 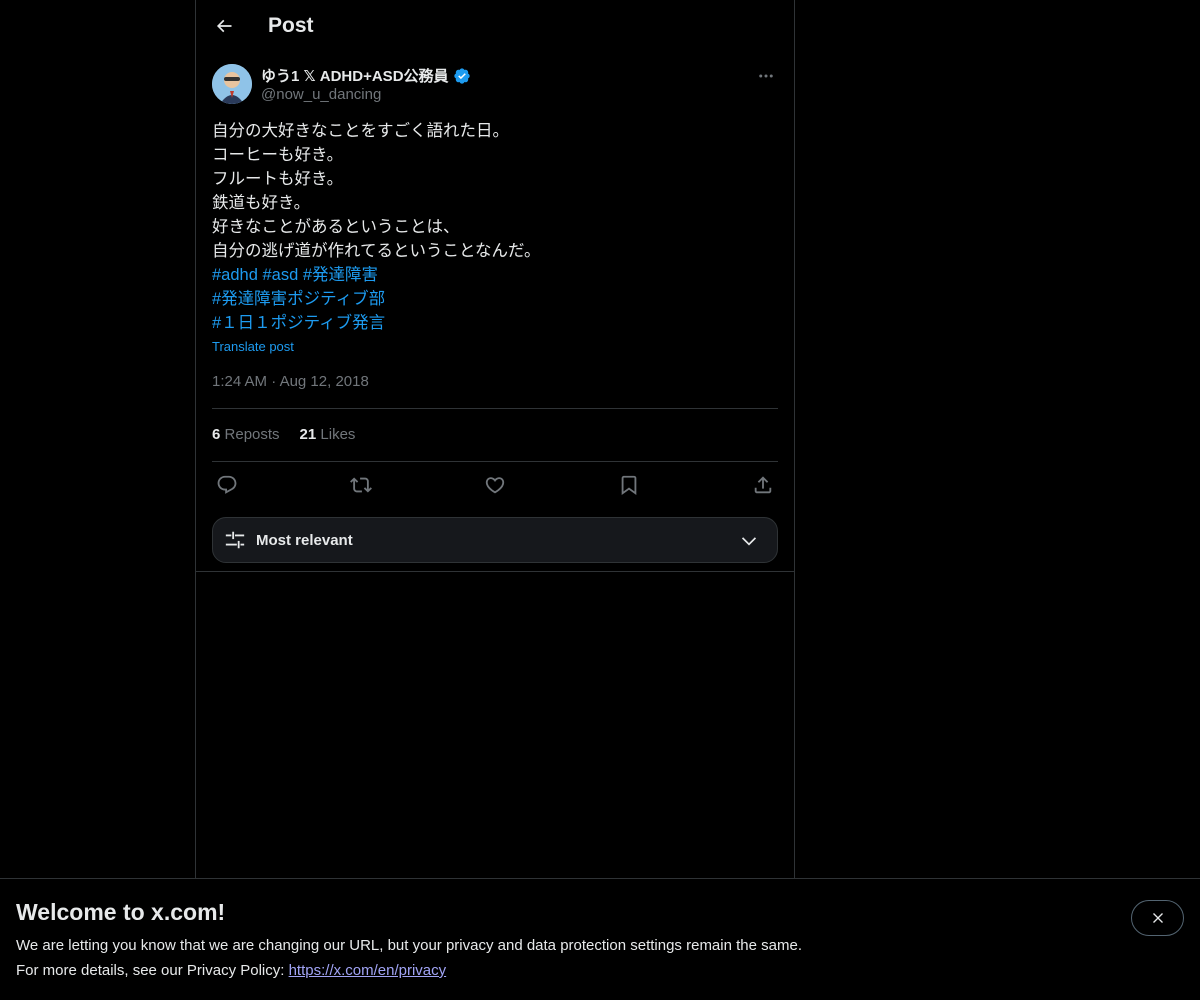 I want to click on post-header: ゆう1 𝕏 ADHD+ASD公務員 @now_u_dancing, so click(x=495, y=85).